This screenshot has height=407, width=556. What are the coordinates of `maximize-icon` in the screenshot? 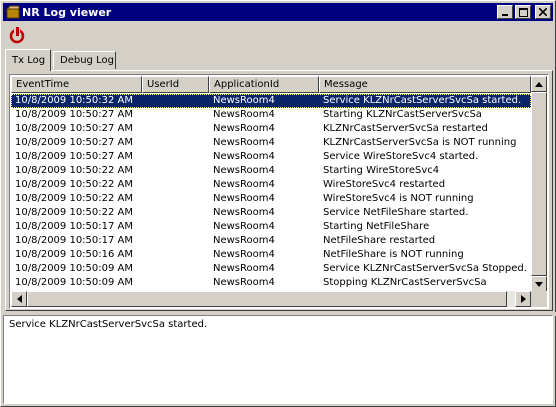 It's located at (523, 12).